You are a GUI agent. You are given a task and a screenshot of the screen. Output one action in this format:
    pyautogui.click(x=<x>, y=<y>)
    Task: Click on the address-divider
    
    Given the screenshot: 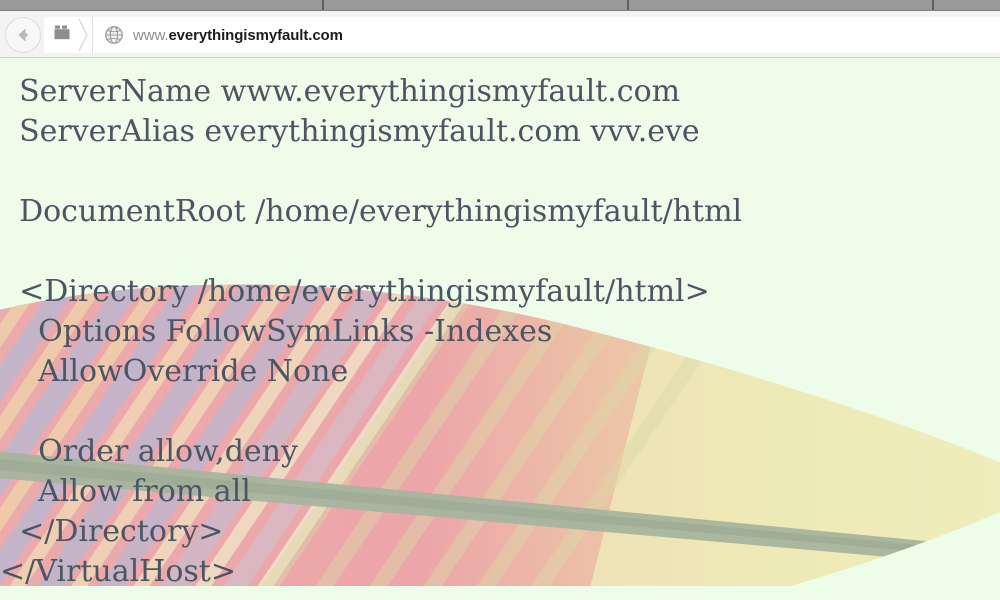 What is the action you would take?
    pyautogui.click(x=92, y=35)
    